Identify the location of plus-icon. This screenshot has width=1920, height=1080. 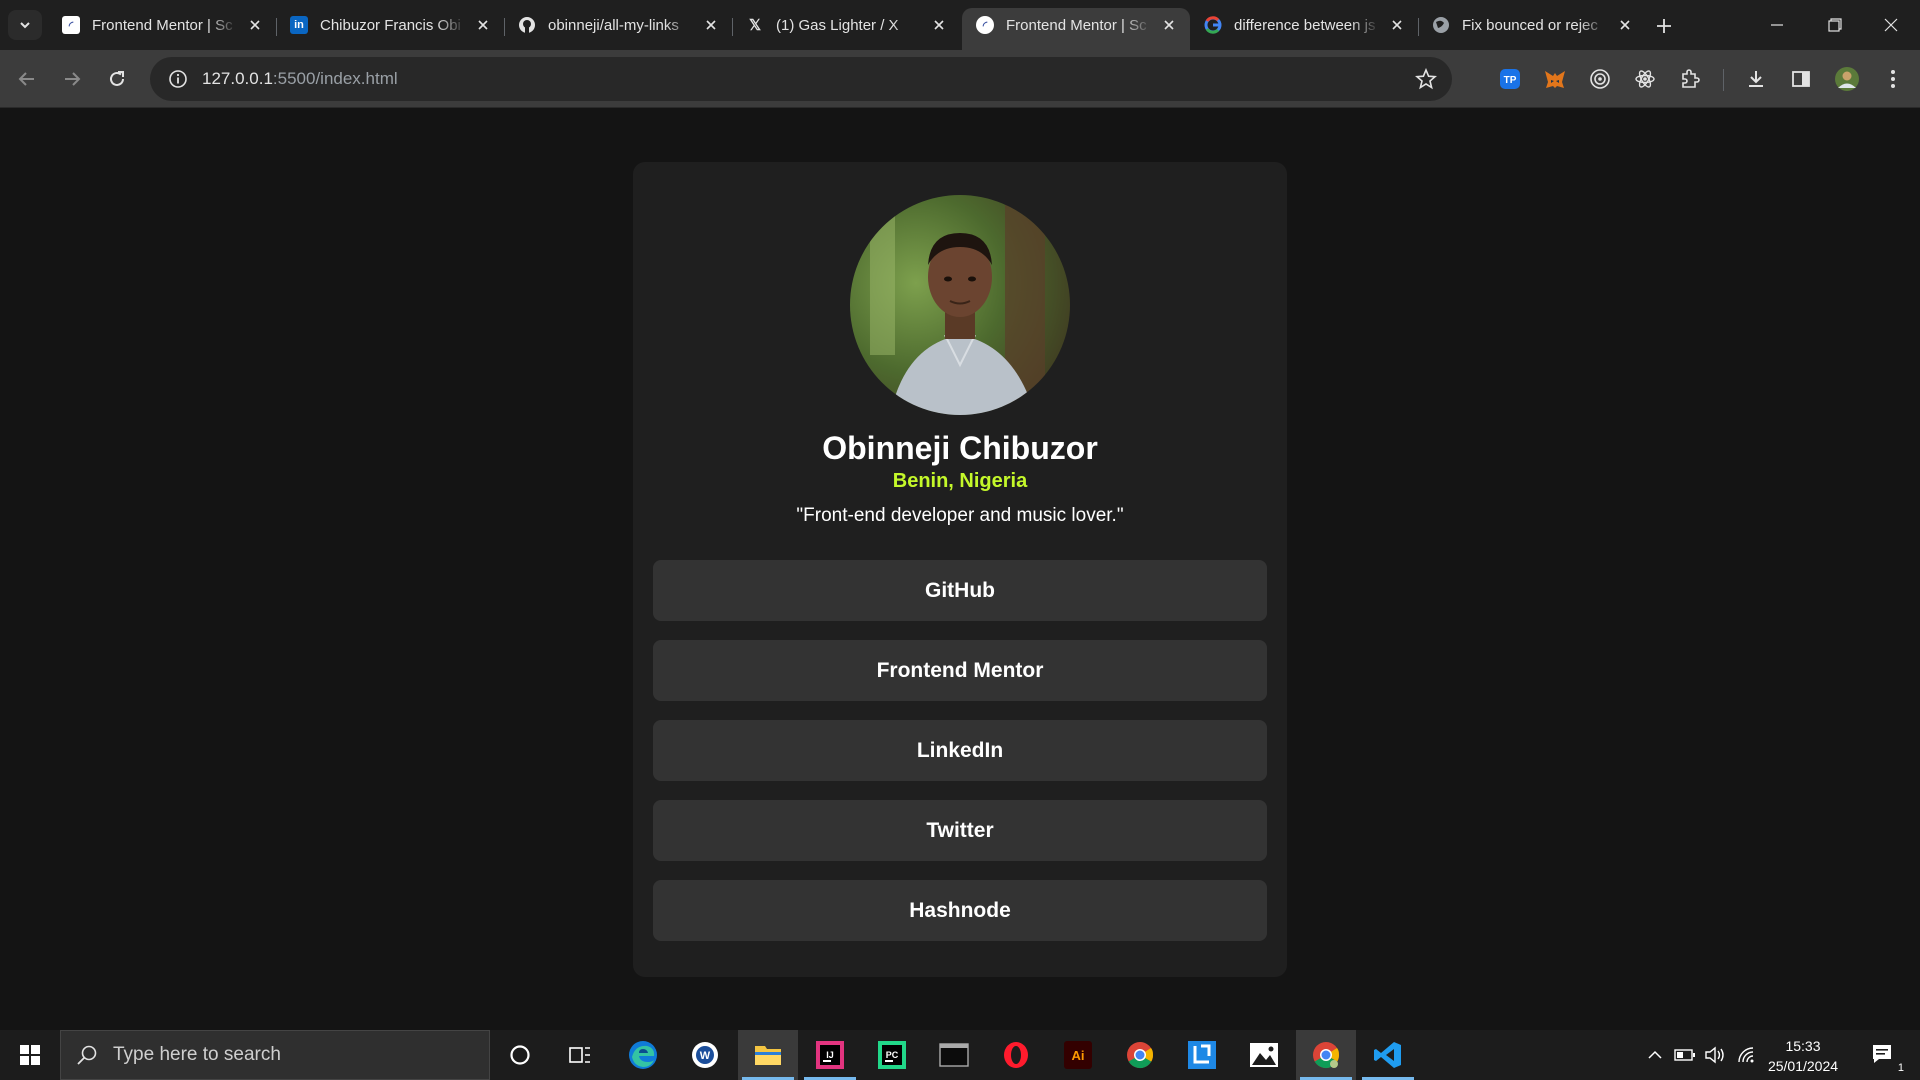
(1664, 26).